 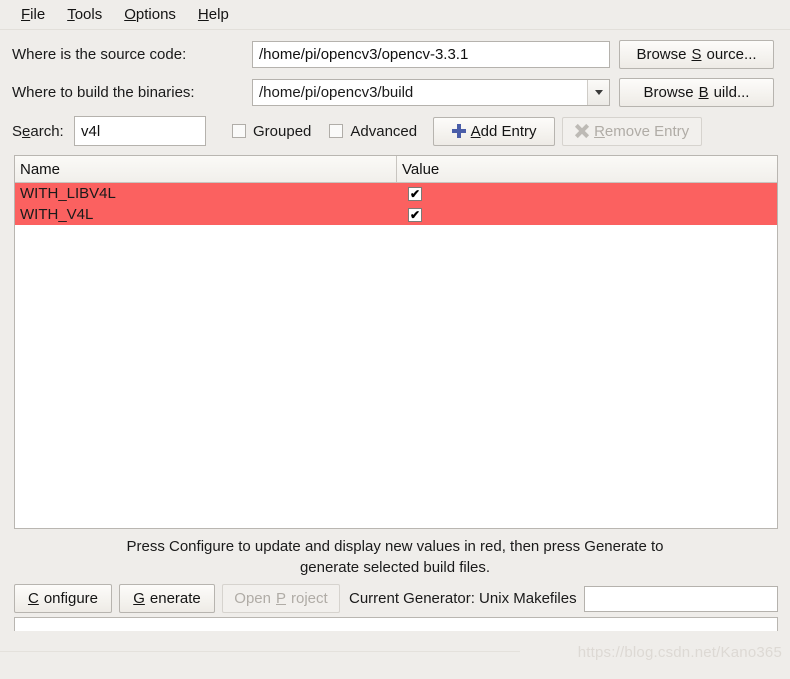 I want to click on grouped-label: Grouped, so click(x=282, y=131).